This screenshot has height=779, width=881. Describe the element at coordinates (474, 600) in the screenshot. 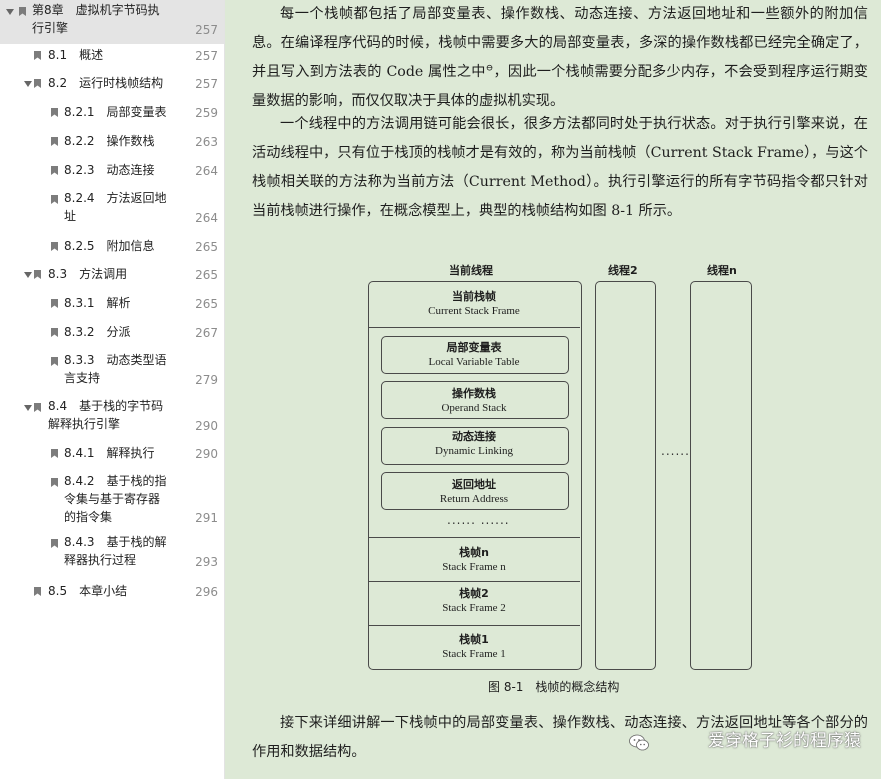

I see `stack-frame-2: 栈帧2 Stack Frame 2` at that location.